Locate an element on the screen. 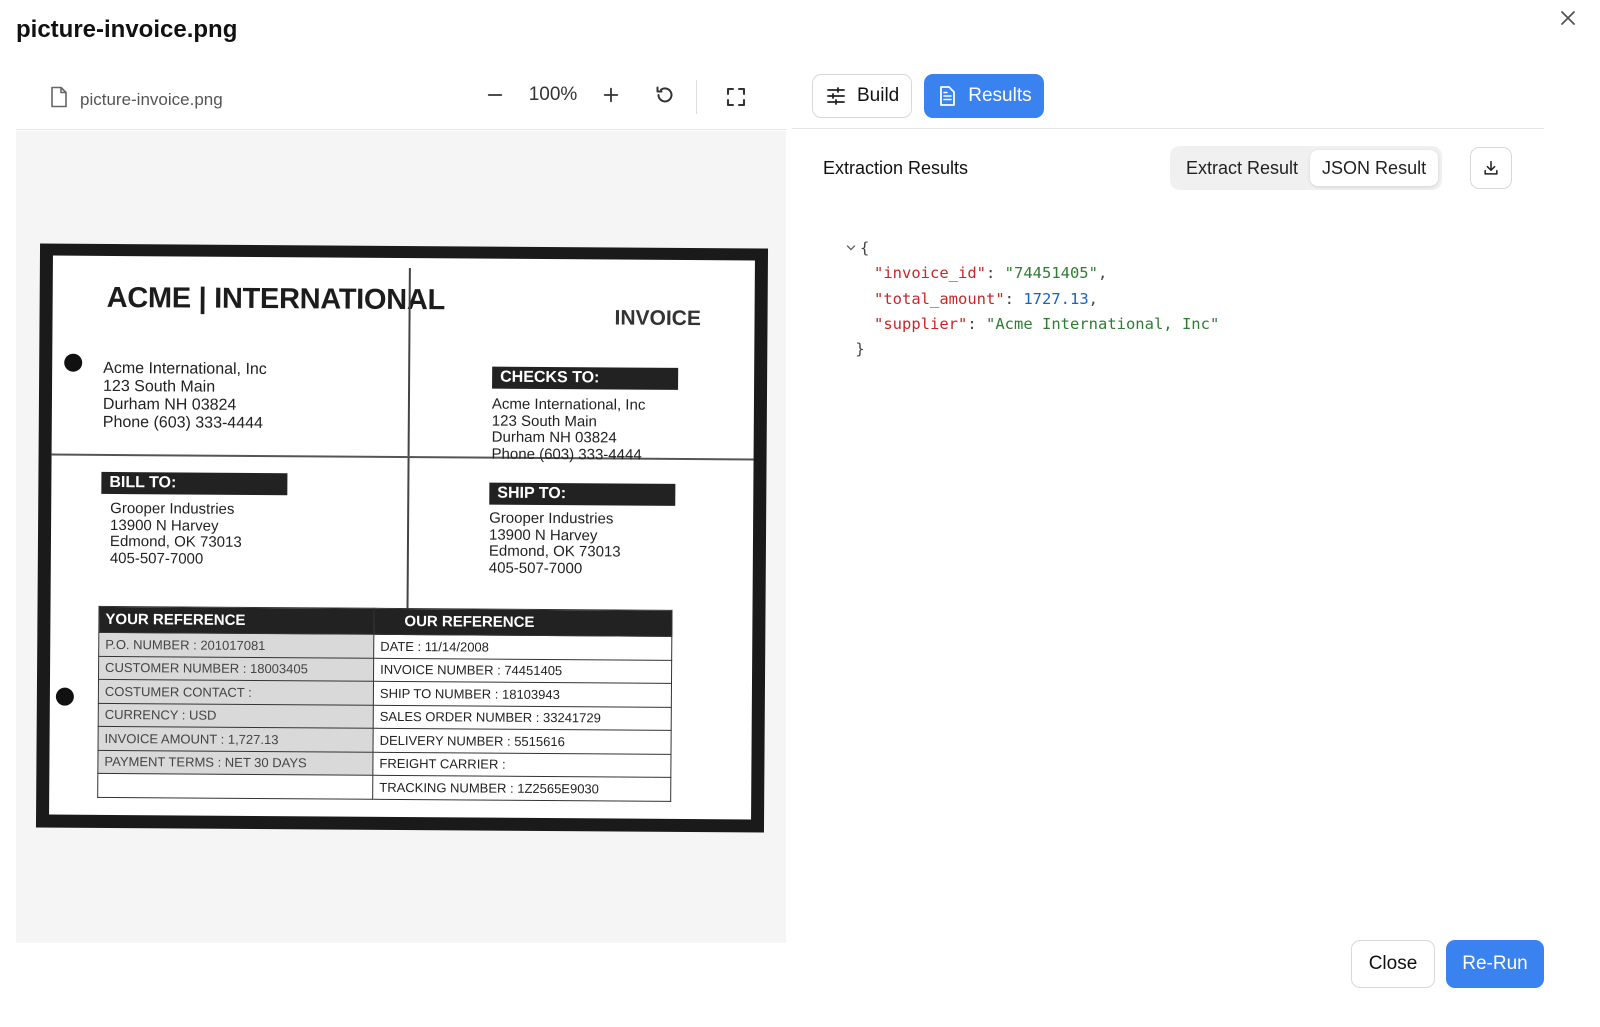 The height and width of the screenshot is (1027, 1600). minus-icon is located at coordinates (495, 95).